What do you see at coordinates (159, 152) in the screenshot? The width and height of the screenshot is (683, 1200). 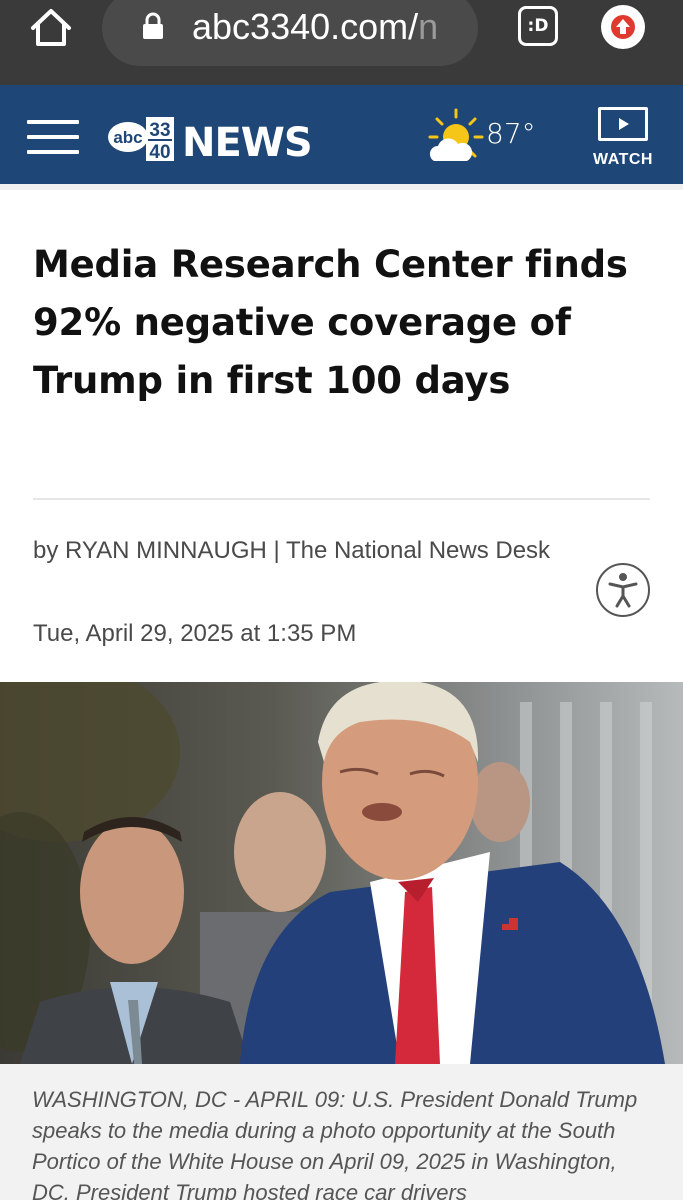 I see `logo-num-bottom: 40` at bounding box center [159, 152].